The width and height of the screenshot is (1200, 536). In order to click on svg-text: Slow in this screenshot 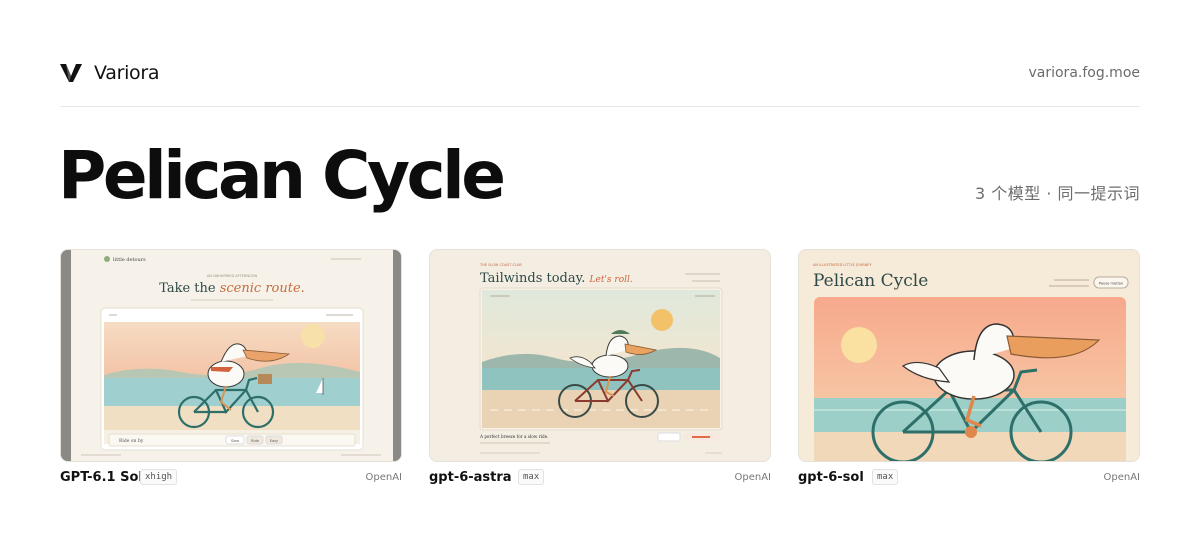, I will do `click(235, 441)`.